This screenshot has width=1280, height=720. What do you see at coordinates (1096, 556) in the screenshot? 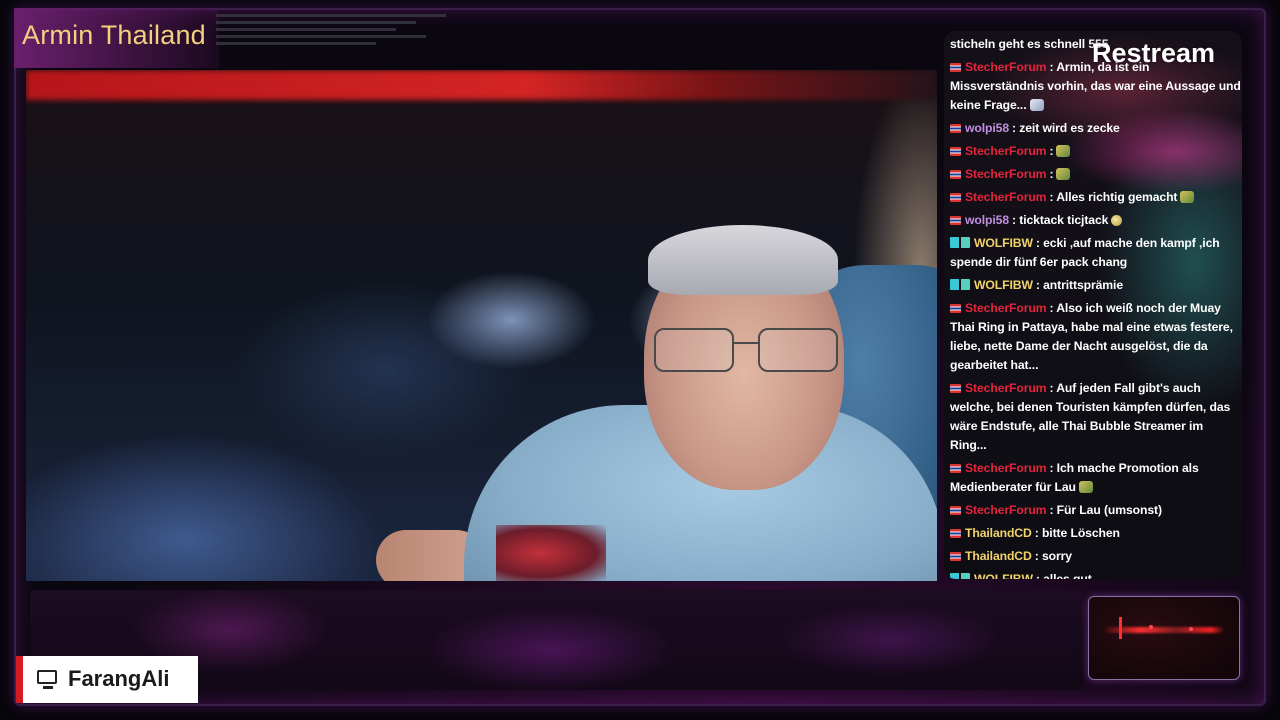
I see `chat-message: ThailandCD: sorry` at bounding box center [1096, 556].